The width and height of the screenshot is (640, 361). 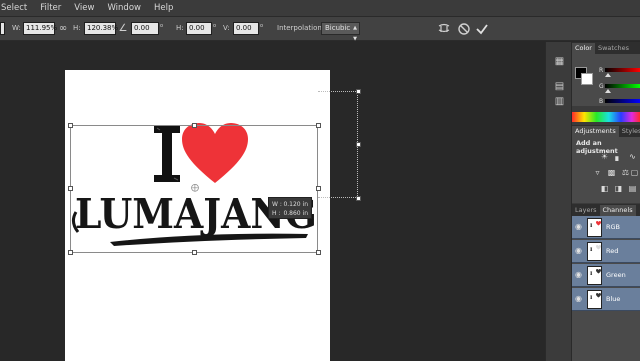 What do you see at coordinates (629, 131) in the screenshot?
I see `tab-styles: Styles` at bounding box center [629, 131].